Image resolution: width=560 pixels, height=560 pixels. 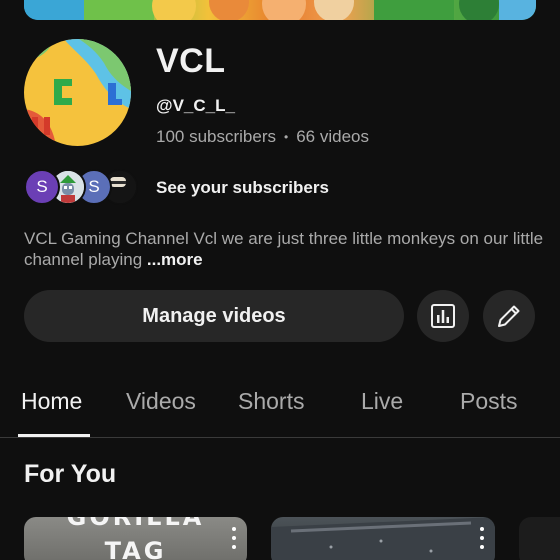 I want to click on section-title: For You, so click(x=70, y=474).